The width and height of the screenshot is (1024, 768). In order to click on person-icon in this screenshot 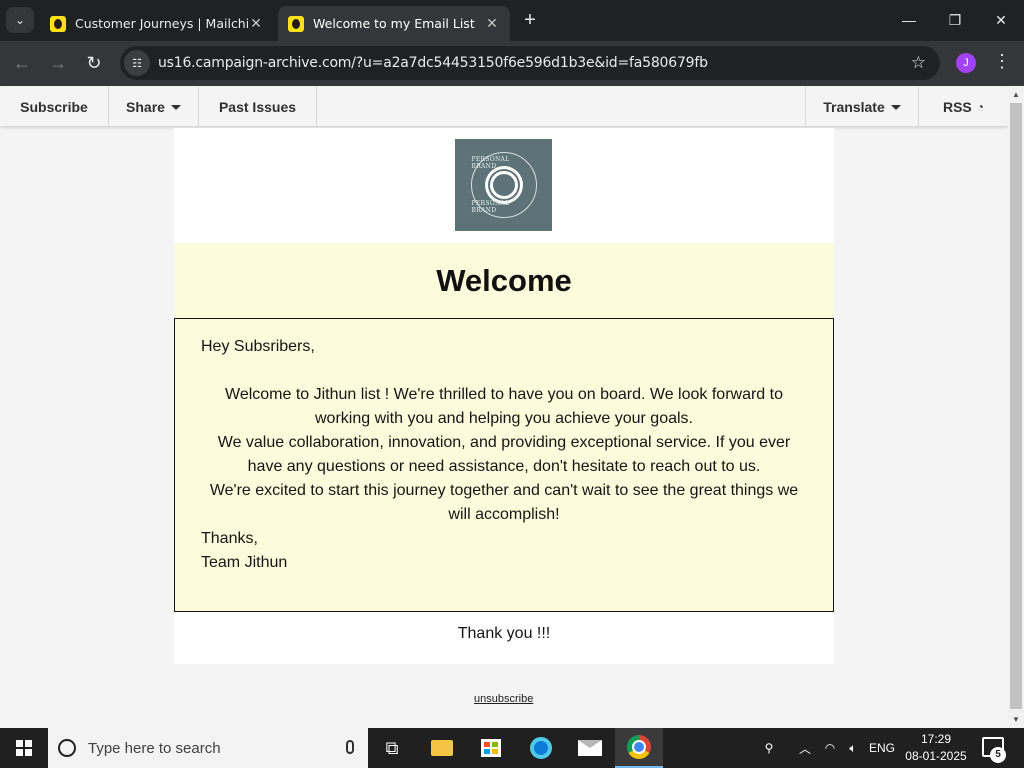, I will do `click(503, 185)`.